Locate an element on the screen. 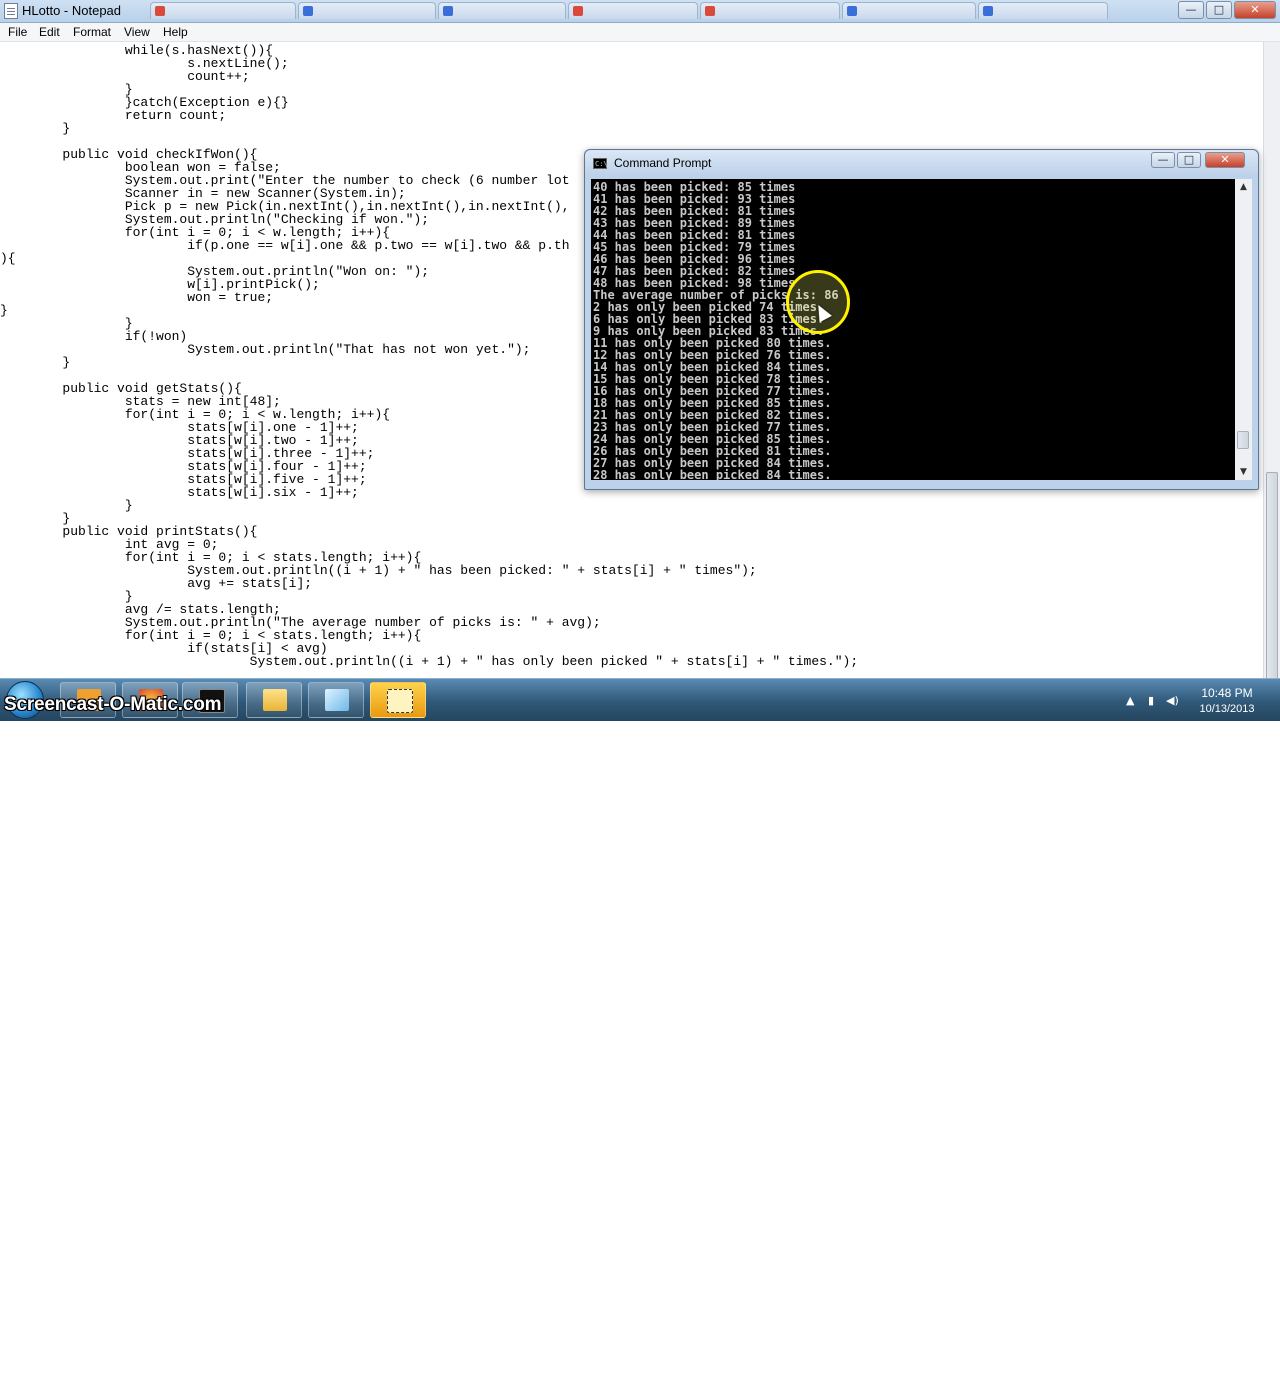 The width and height of the screenshot is (1280, 1399). cursor-highlight-ring is located at coordinates (818, 302).